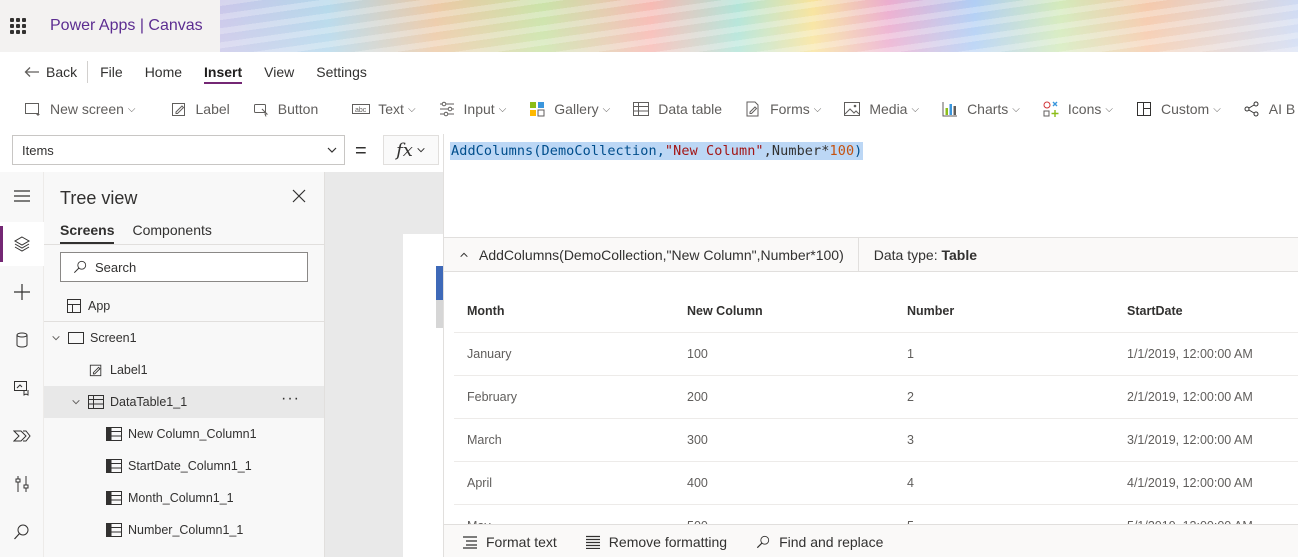 This screenshot has width=1298, height=557. Describe the element at coordinates (1190, 440) in the screenshot. I see `table-cell: 3/1/2019, 12:00:00 AM` at that location.